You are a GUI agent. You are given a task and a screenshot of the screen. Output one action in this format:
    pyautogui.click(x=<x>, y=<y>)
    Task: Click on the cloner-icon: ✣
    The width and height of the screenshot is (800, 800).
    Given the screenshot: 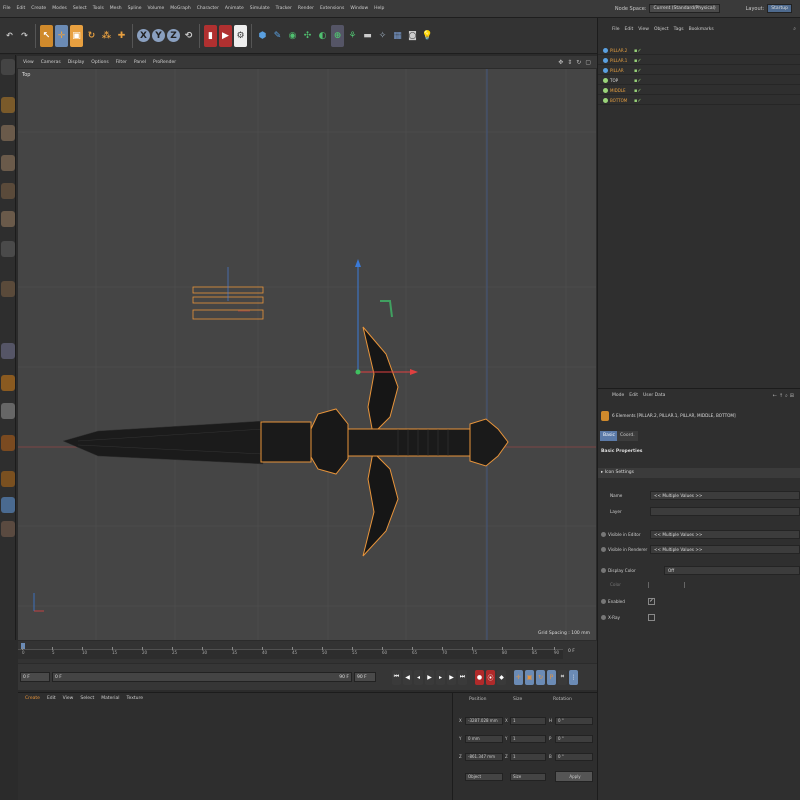 What is the action you would take?
    pyautogui.click(x=307, y=36)
    